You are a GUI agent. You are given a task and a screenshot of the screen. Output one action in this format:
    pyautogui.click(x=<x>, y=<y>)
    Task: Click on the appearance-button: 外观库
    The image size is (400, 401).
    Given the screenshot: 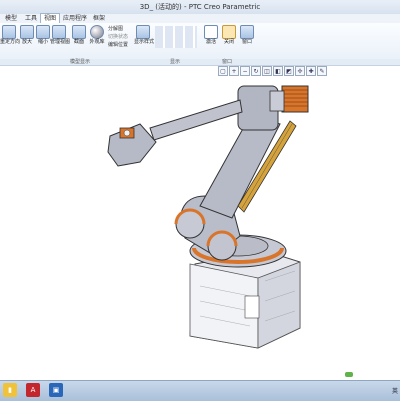 What is the action you would take?
    pyautogui.click(x=97, y=35)
    